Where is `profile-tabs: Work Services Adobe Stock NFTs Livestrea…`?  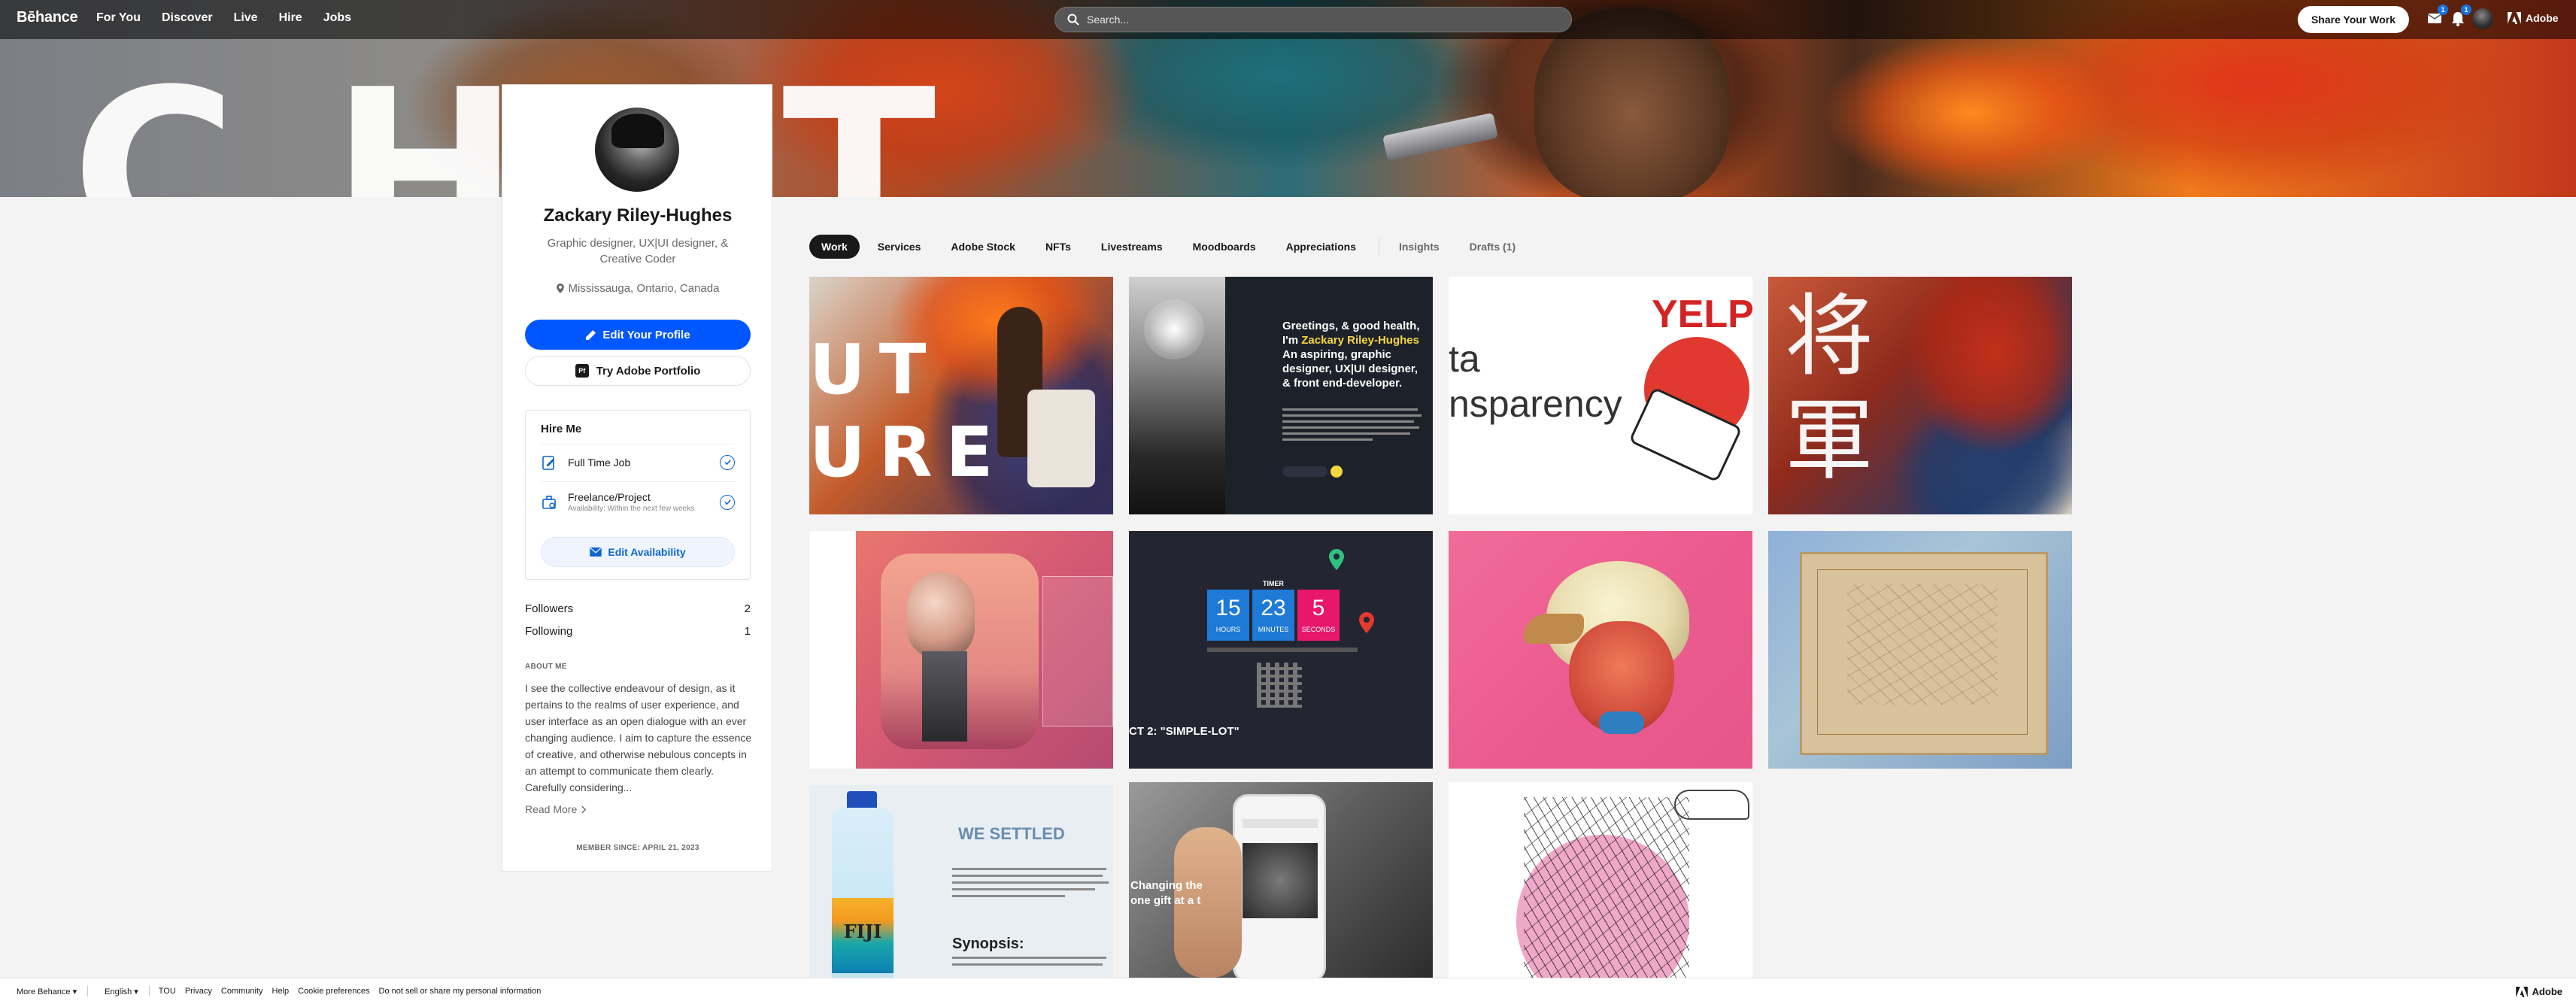 profile-tabs: Work Services Adobe Stock NFTs Livestrea… is located at coordinates (1171, 247).